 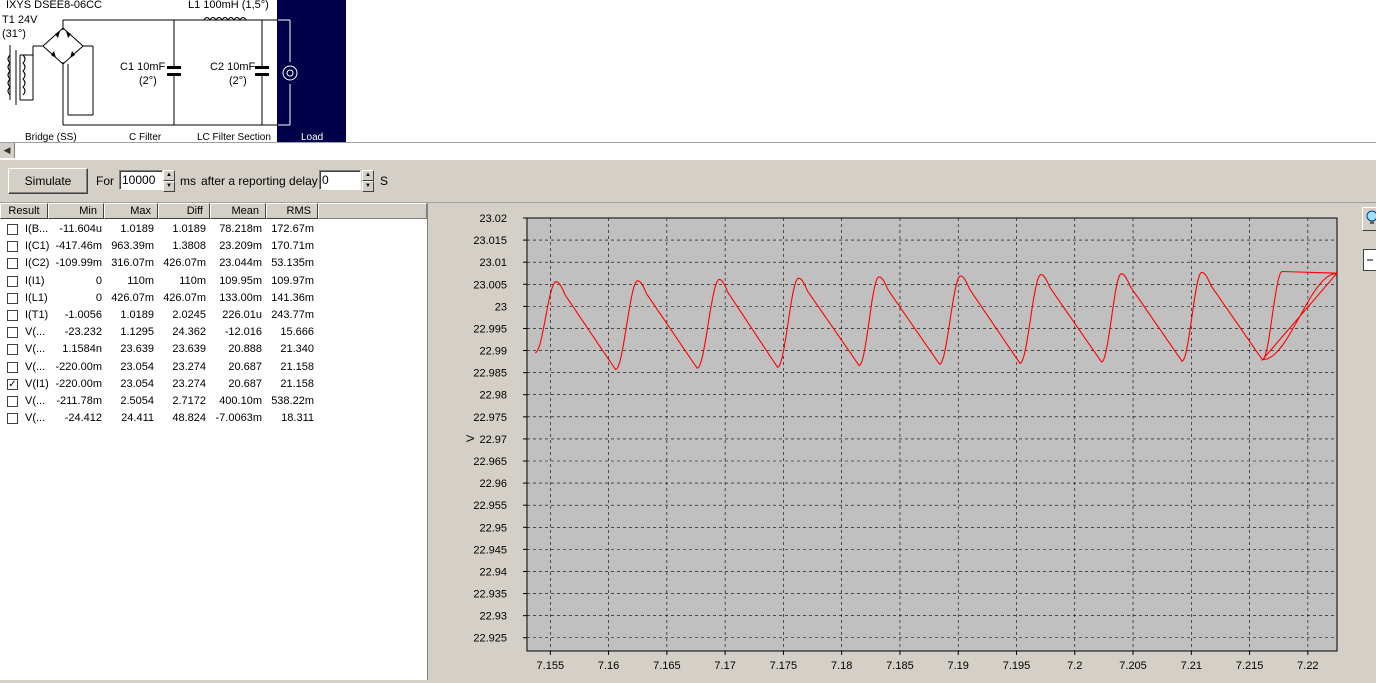 What do you see at coordinates (35, 280) in the screenshot?
I see `cell-result: I(I1)` at bounding box center [35, 280].